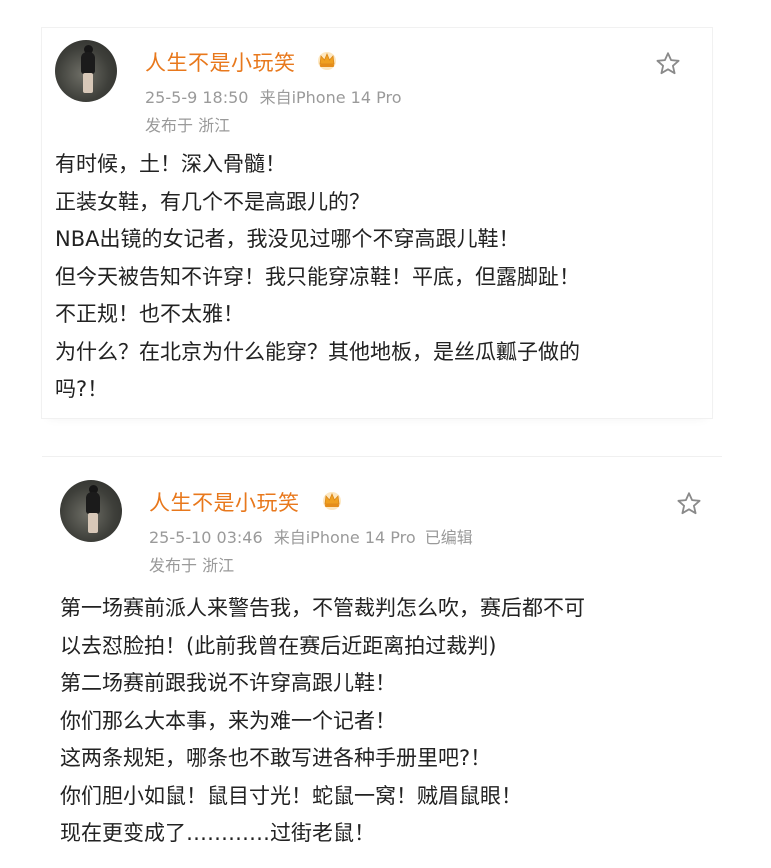 The image size is (771, 868). I want to click on post-line: 第二场赛前跟我说不许穿高跟儿鞋！, so click(228, 683).